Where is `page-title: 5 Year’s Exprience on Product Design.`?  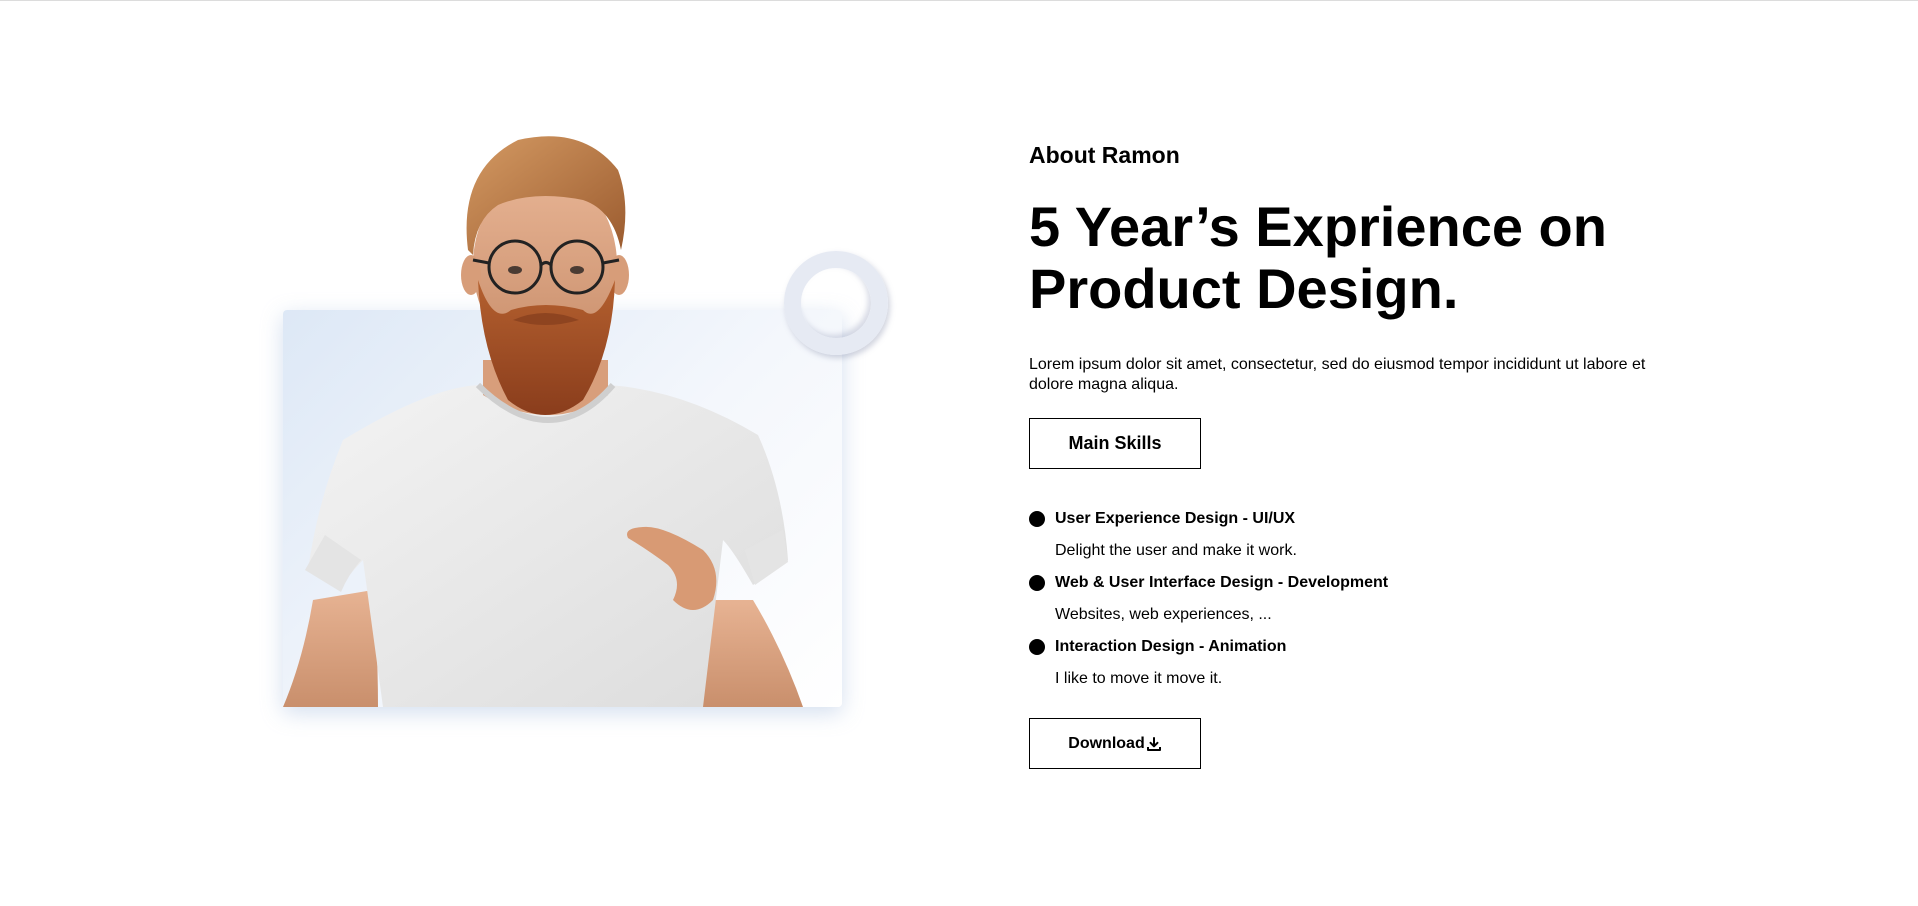 page-title: 5 Year’s Exprience on Product Design. is located at coordinates (1318, 257).